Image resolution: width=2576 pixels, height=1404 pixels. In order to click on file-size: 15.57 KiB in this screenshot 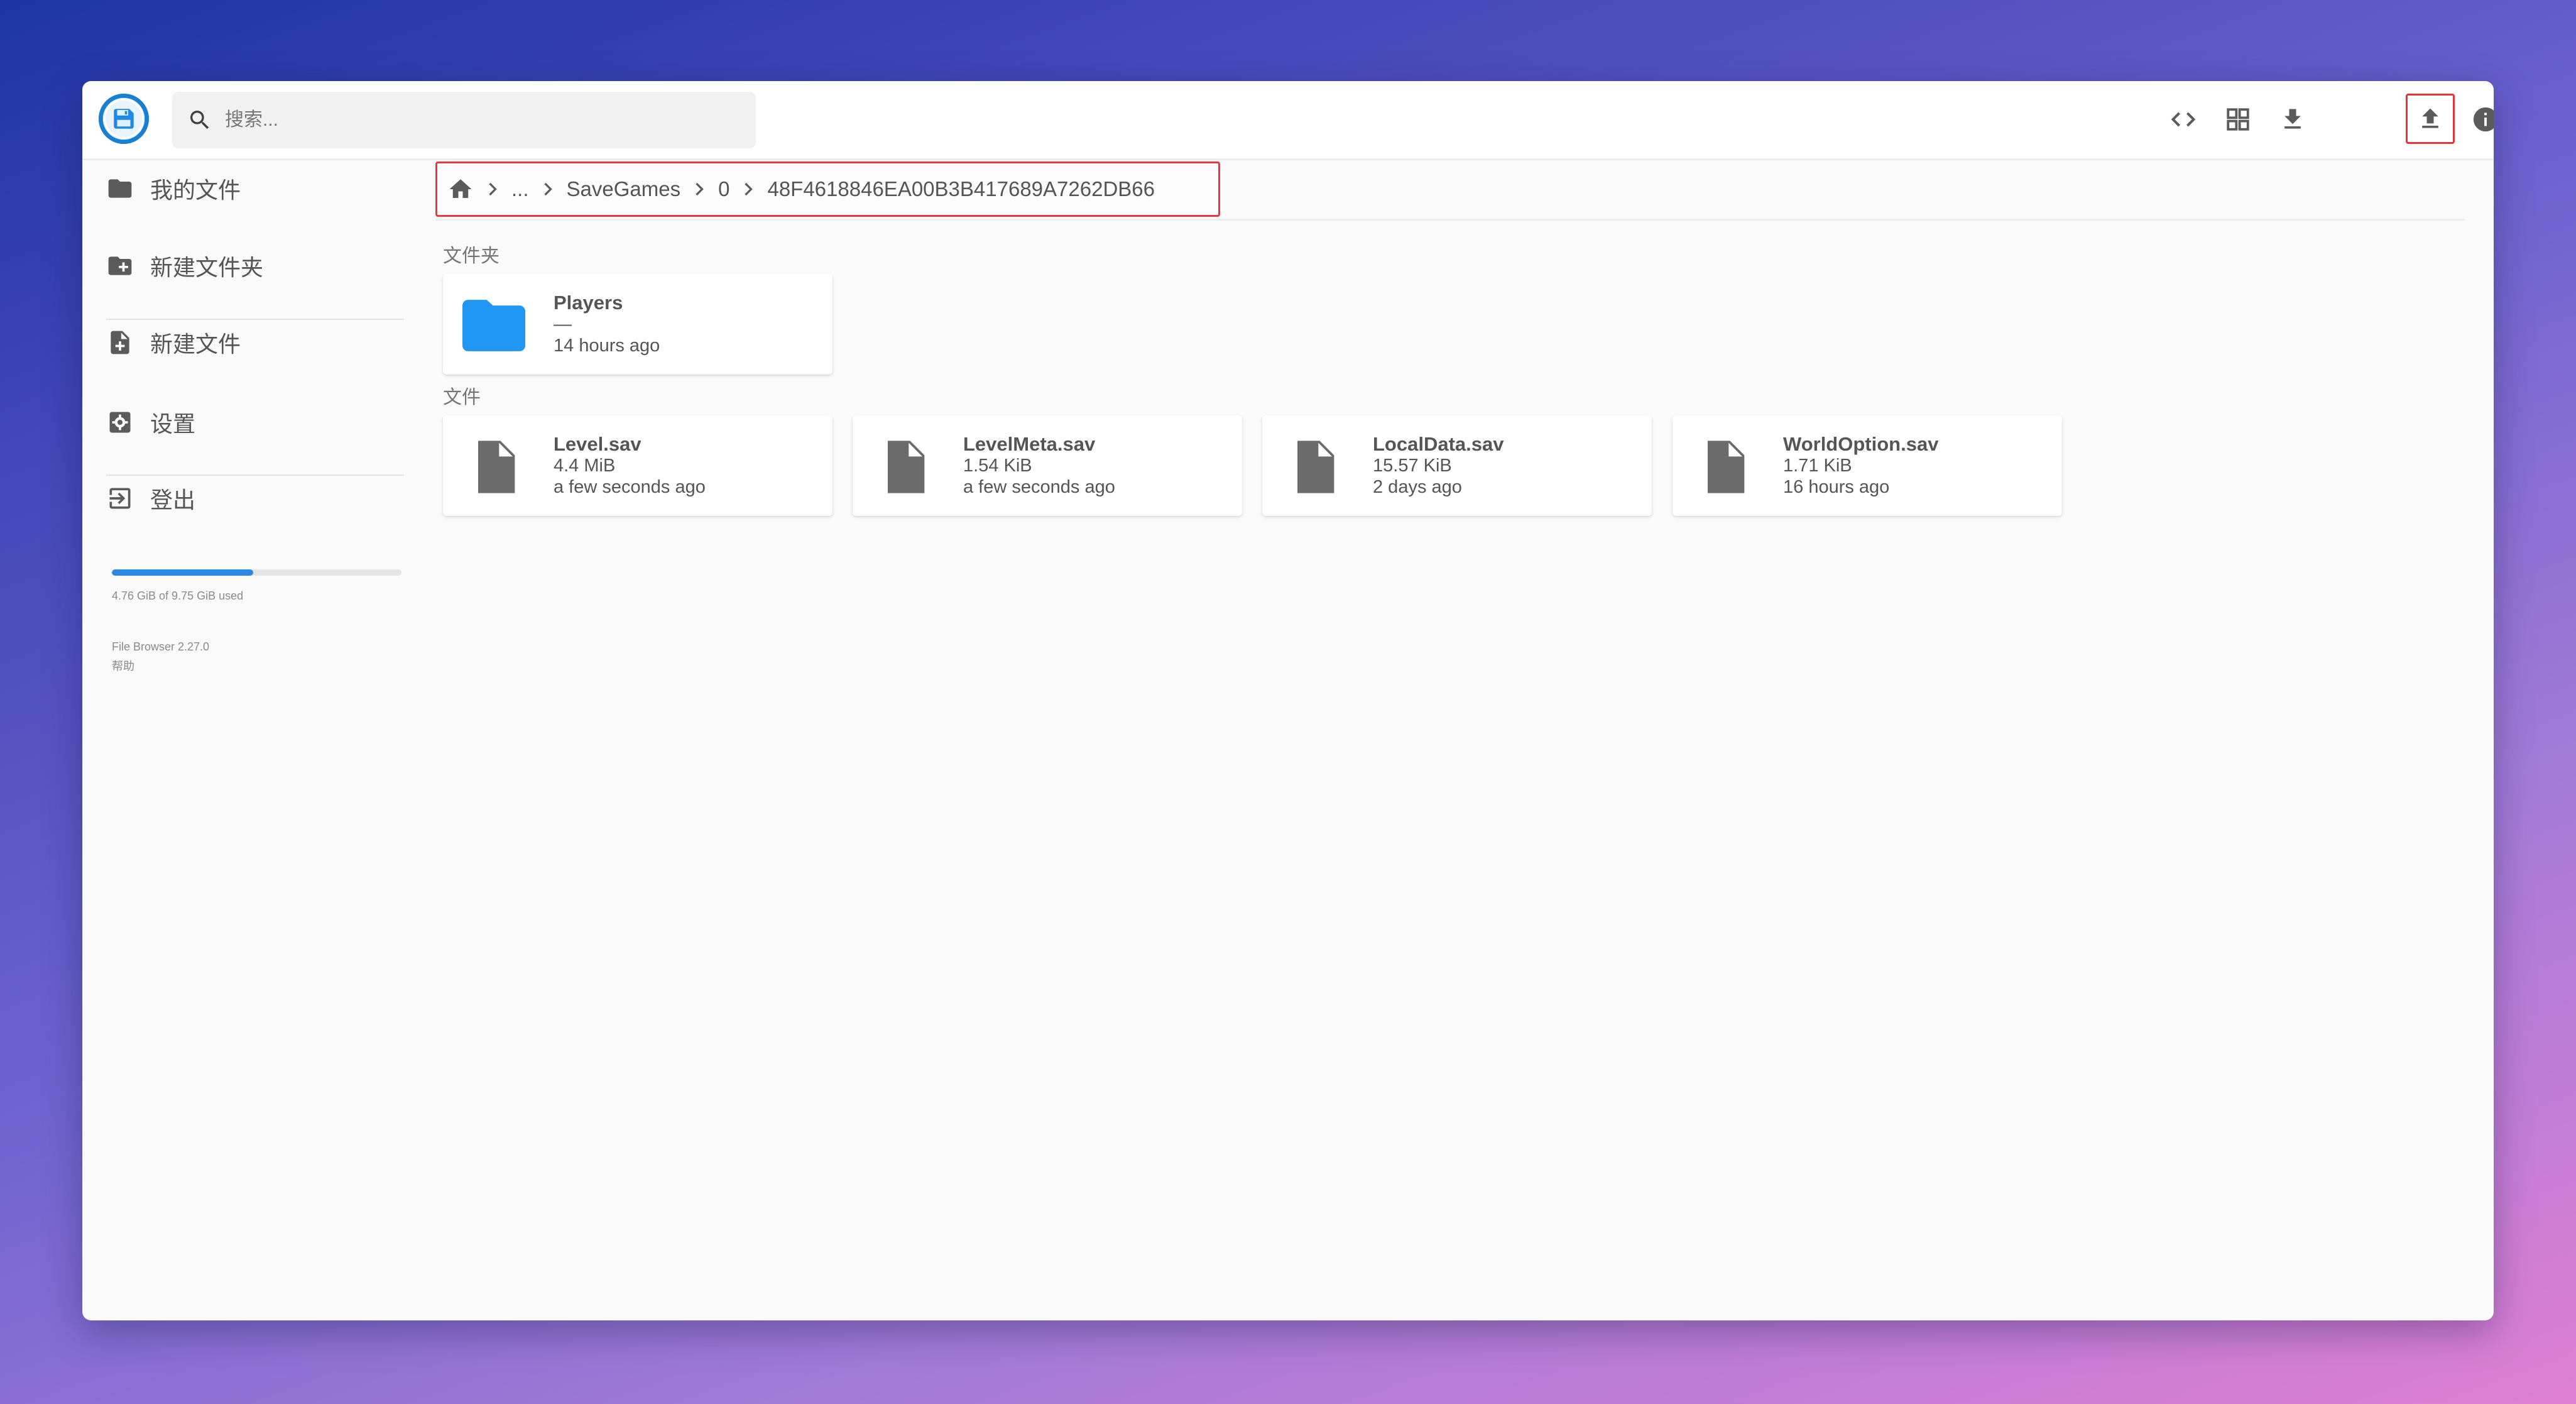, I will do `click(1412, 466)`.